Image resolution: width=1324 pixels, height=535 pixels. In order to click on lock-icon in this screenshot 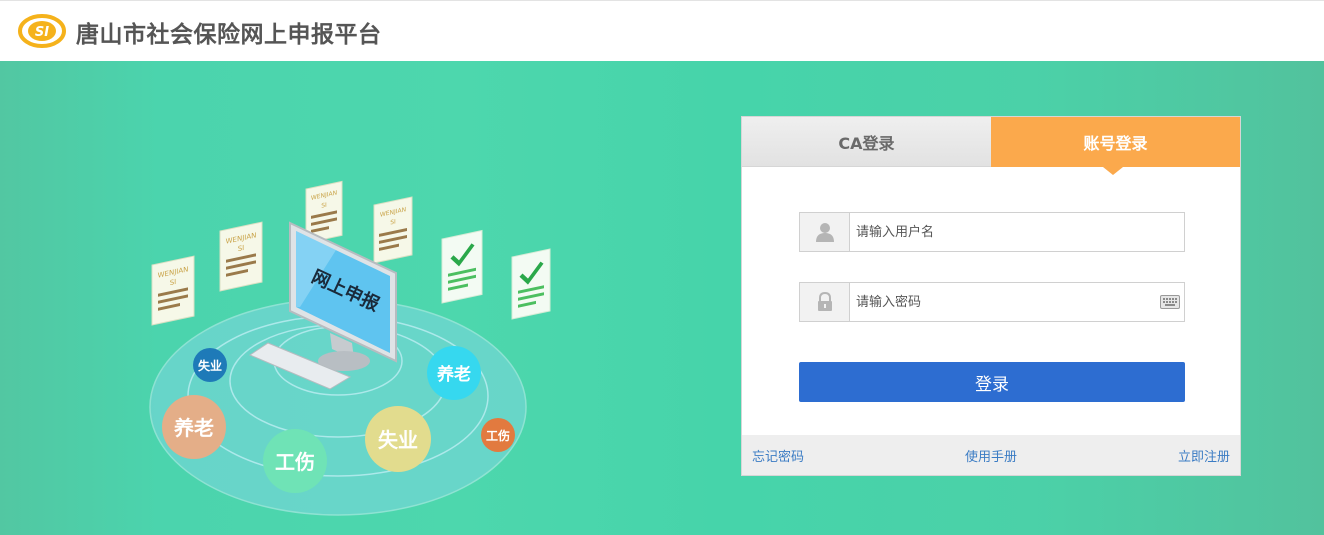, I will do `click(824, 301)`.